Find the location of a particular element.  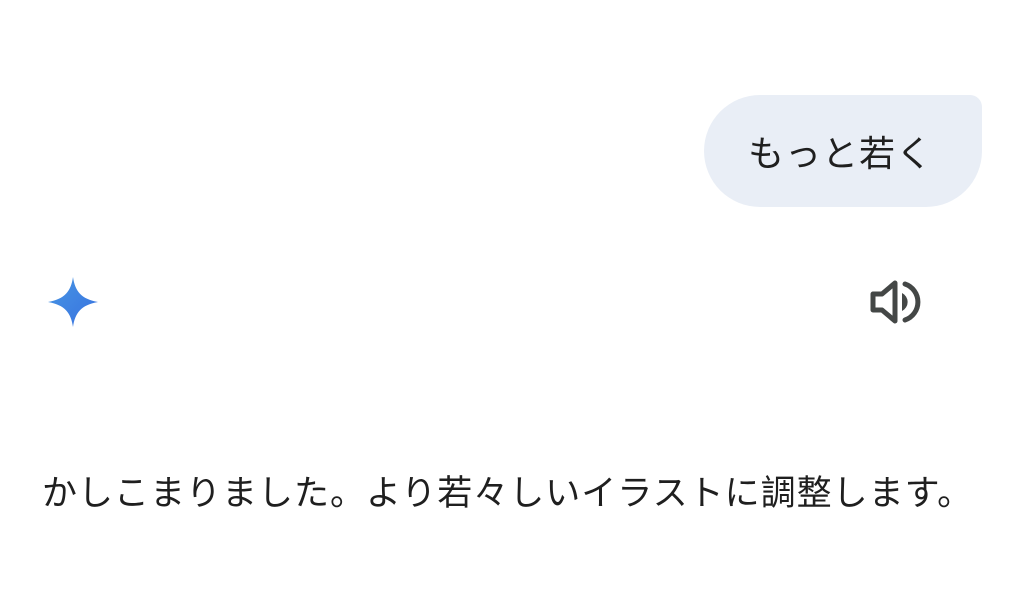

gemini-sparkle-icon is located at coordinates (73, 302).